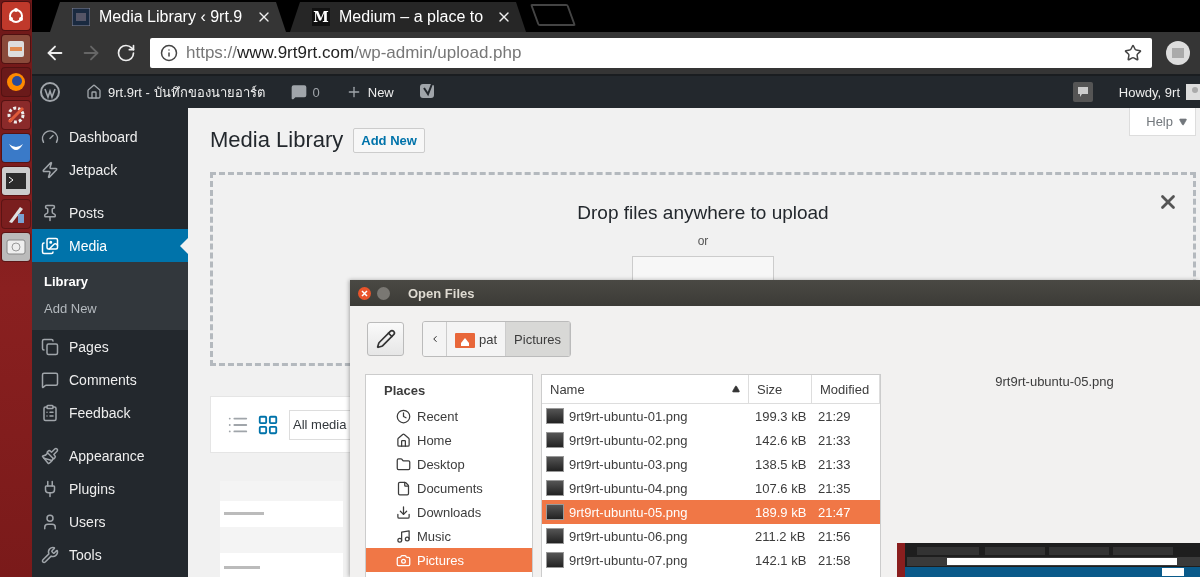  I want to click on browser-tab: M Medium – a place to, so click(408, 17).